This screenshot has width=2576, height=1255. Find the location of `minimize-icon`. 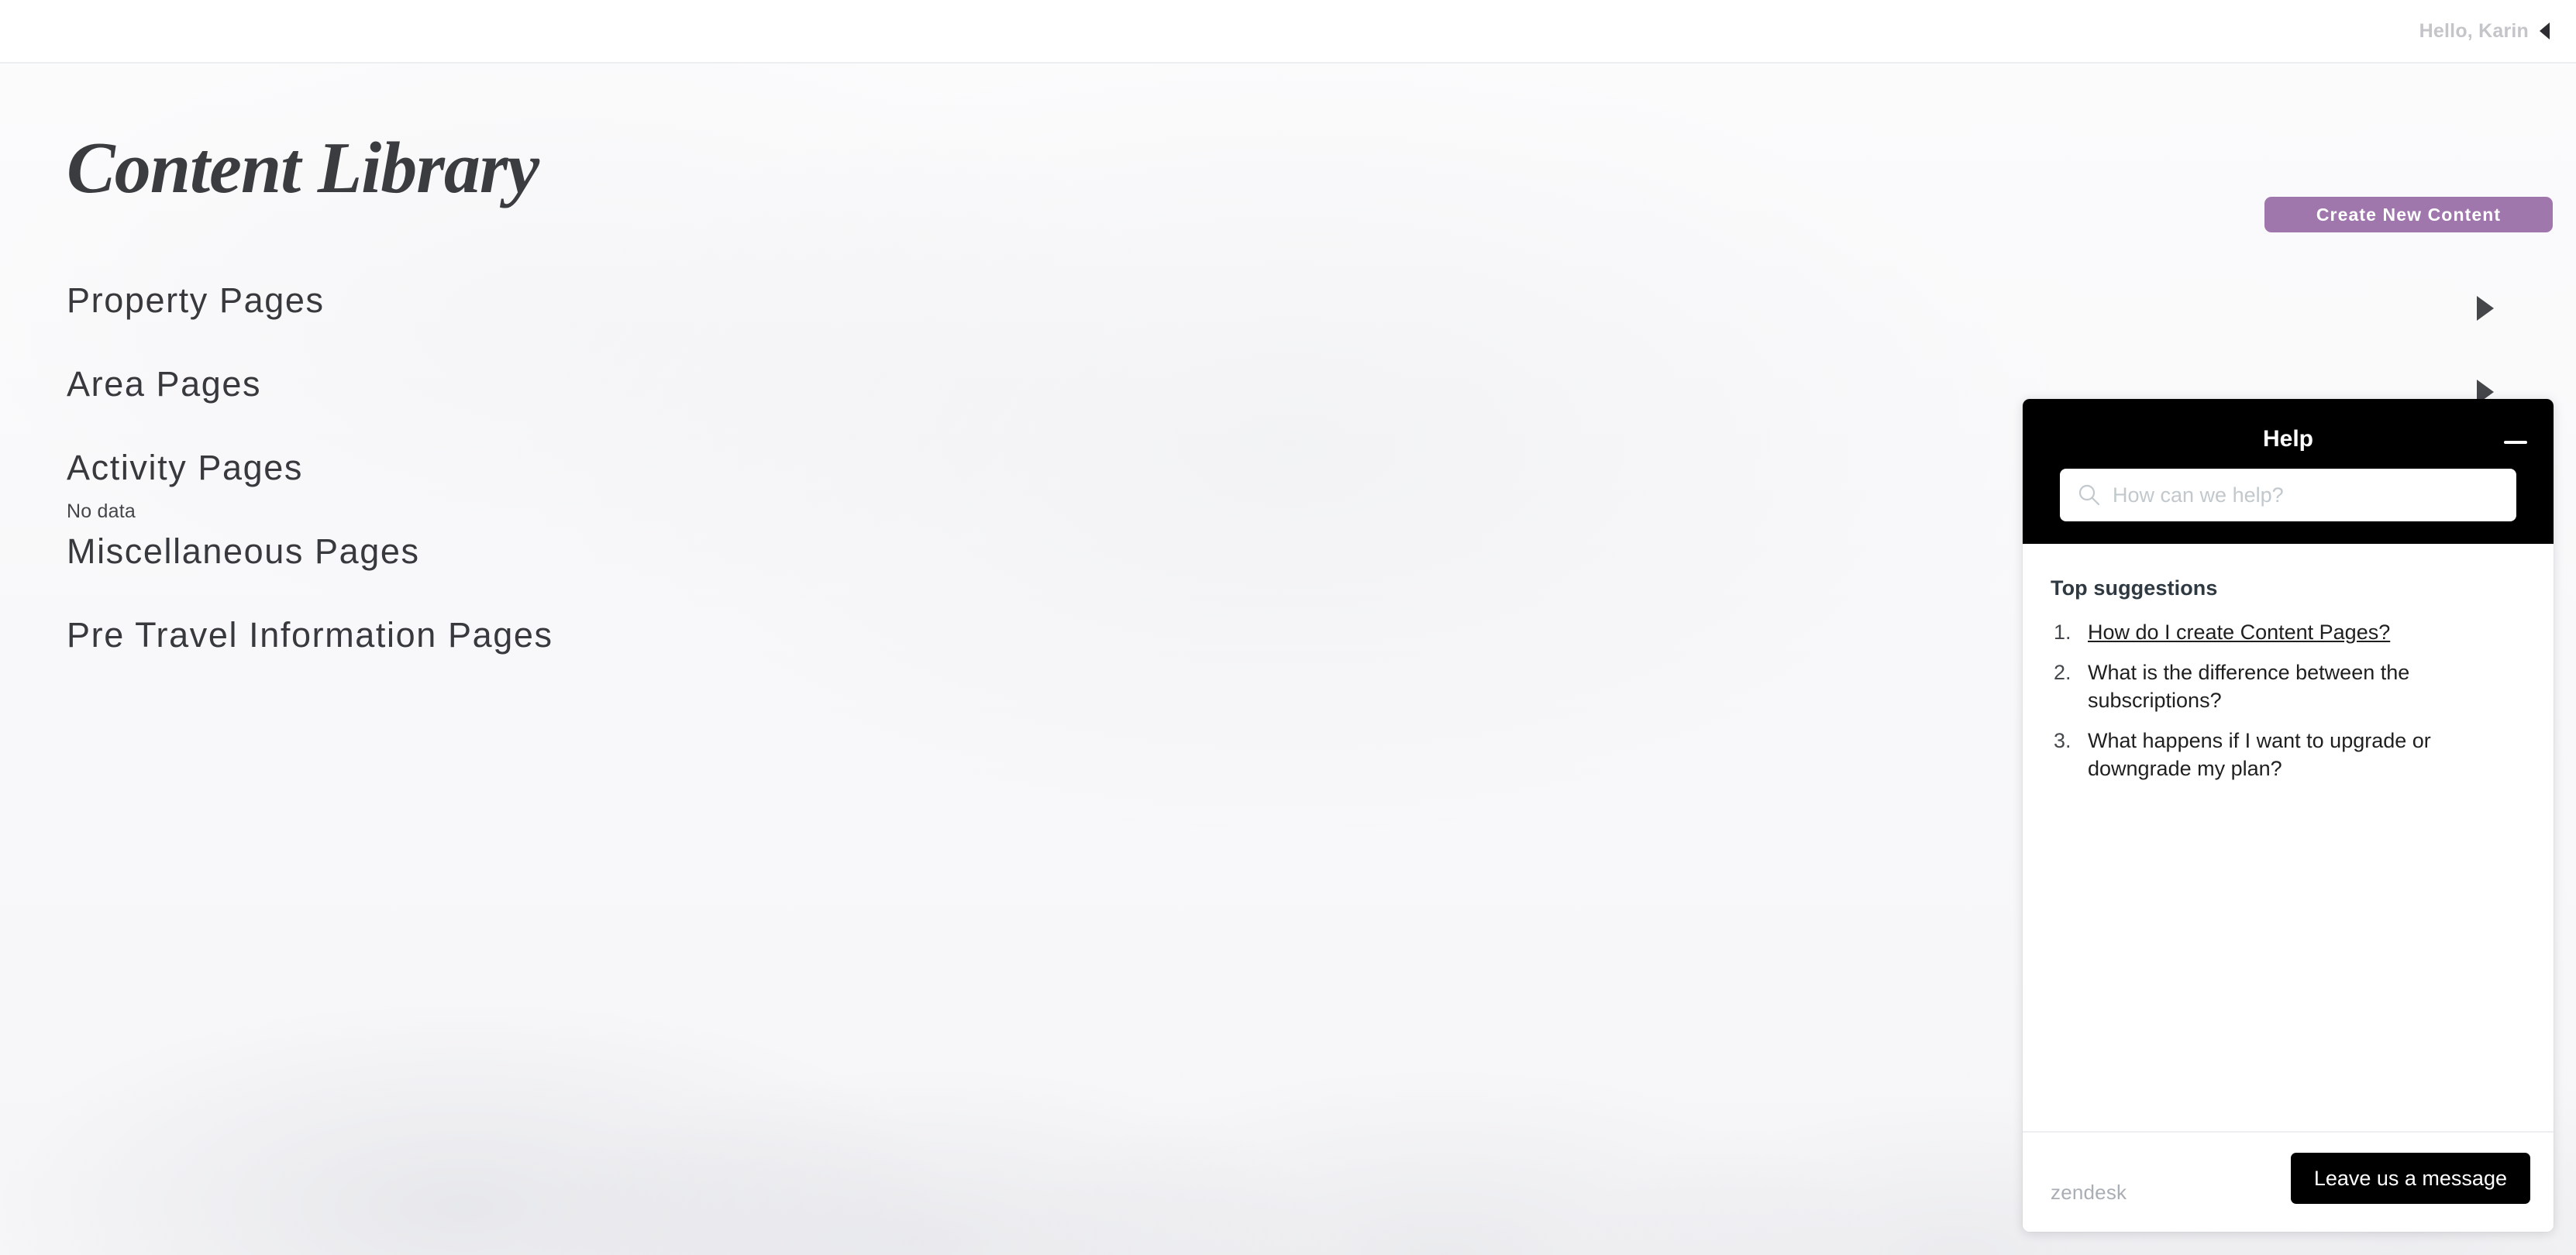

minimize-icon is located at coordinates (2515, 442).